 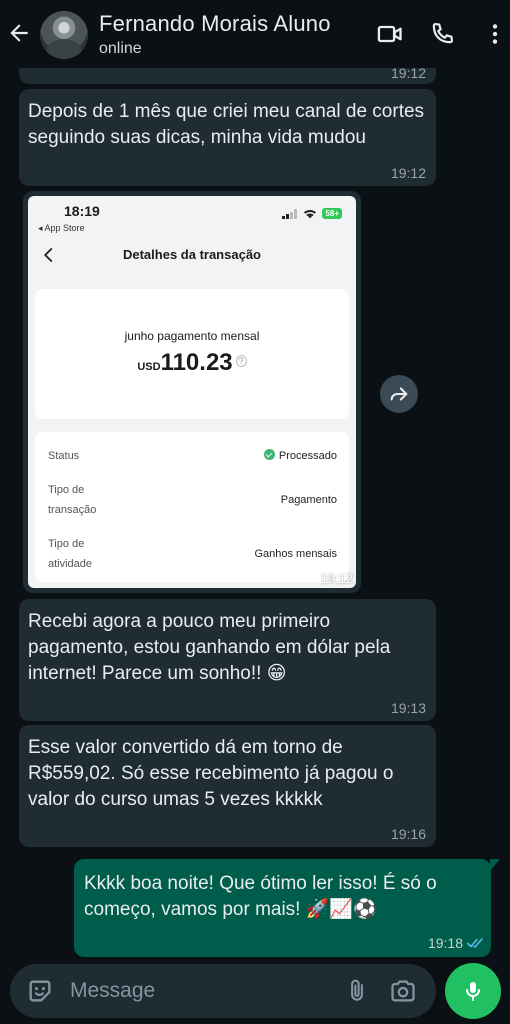 I want to click on phone-back-to-app: ◂ App Store, so click(x=61, y=228).